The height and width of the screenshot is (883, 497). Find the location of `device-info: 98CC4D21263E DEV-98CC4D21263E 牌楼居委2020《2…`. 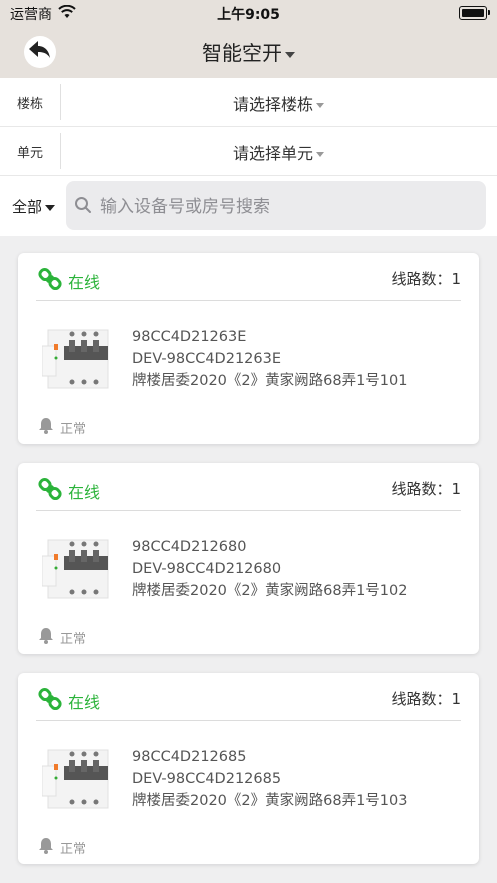

device-info: 98CC4D21263E DEV-98CC4D21263E 牌楼居委2020《2… is located at coordinates (269, 359).